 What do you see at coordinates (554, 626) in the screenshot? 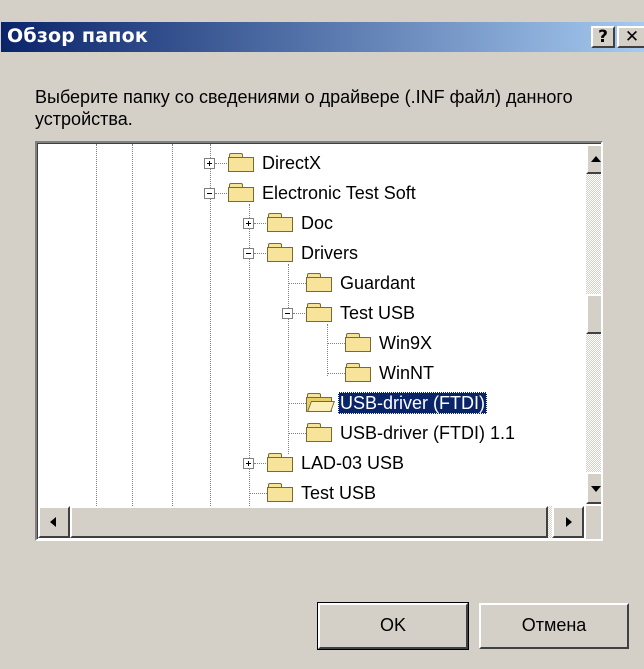
I see `cancel-button: Отмена` at bounding box center [554, 626].